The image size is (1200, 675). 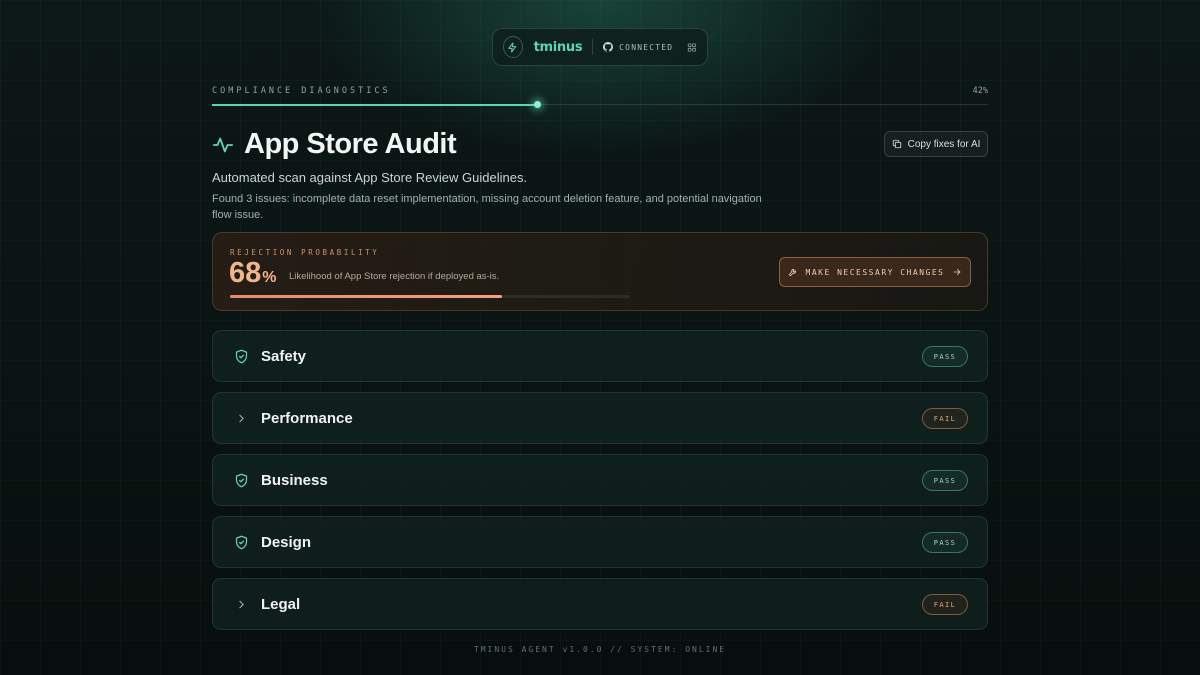 What do you see at coordinates (600, 649) in the screenshot?
I see `footer-version: TMINUS AGENT v1.0.0 // SYSTEM: ONLINE` at bounding box center [600, 649].